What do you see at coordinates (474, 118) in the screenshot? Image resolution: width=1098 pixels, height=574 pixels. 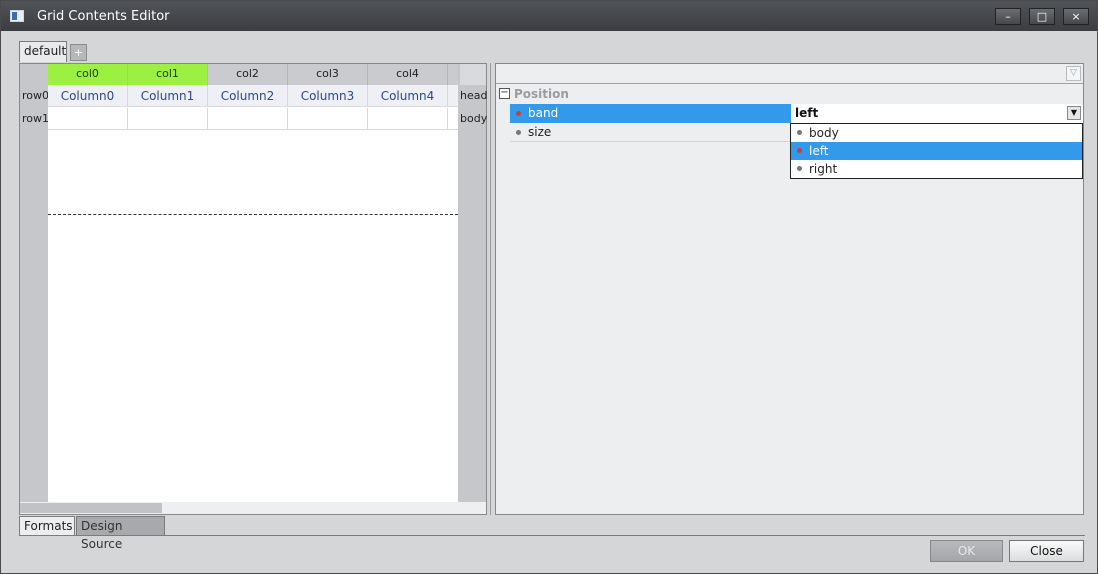 I see `band-label-body: body` at bounding box center [474, 118].